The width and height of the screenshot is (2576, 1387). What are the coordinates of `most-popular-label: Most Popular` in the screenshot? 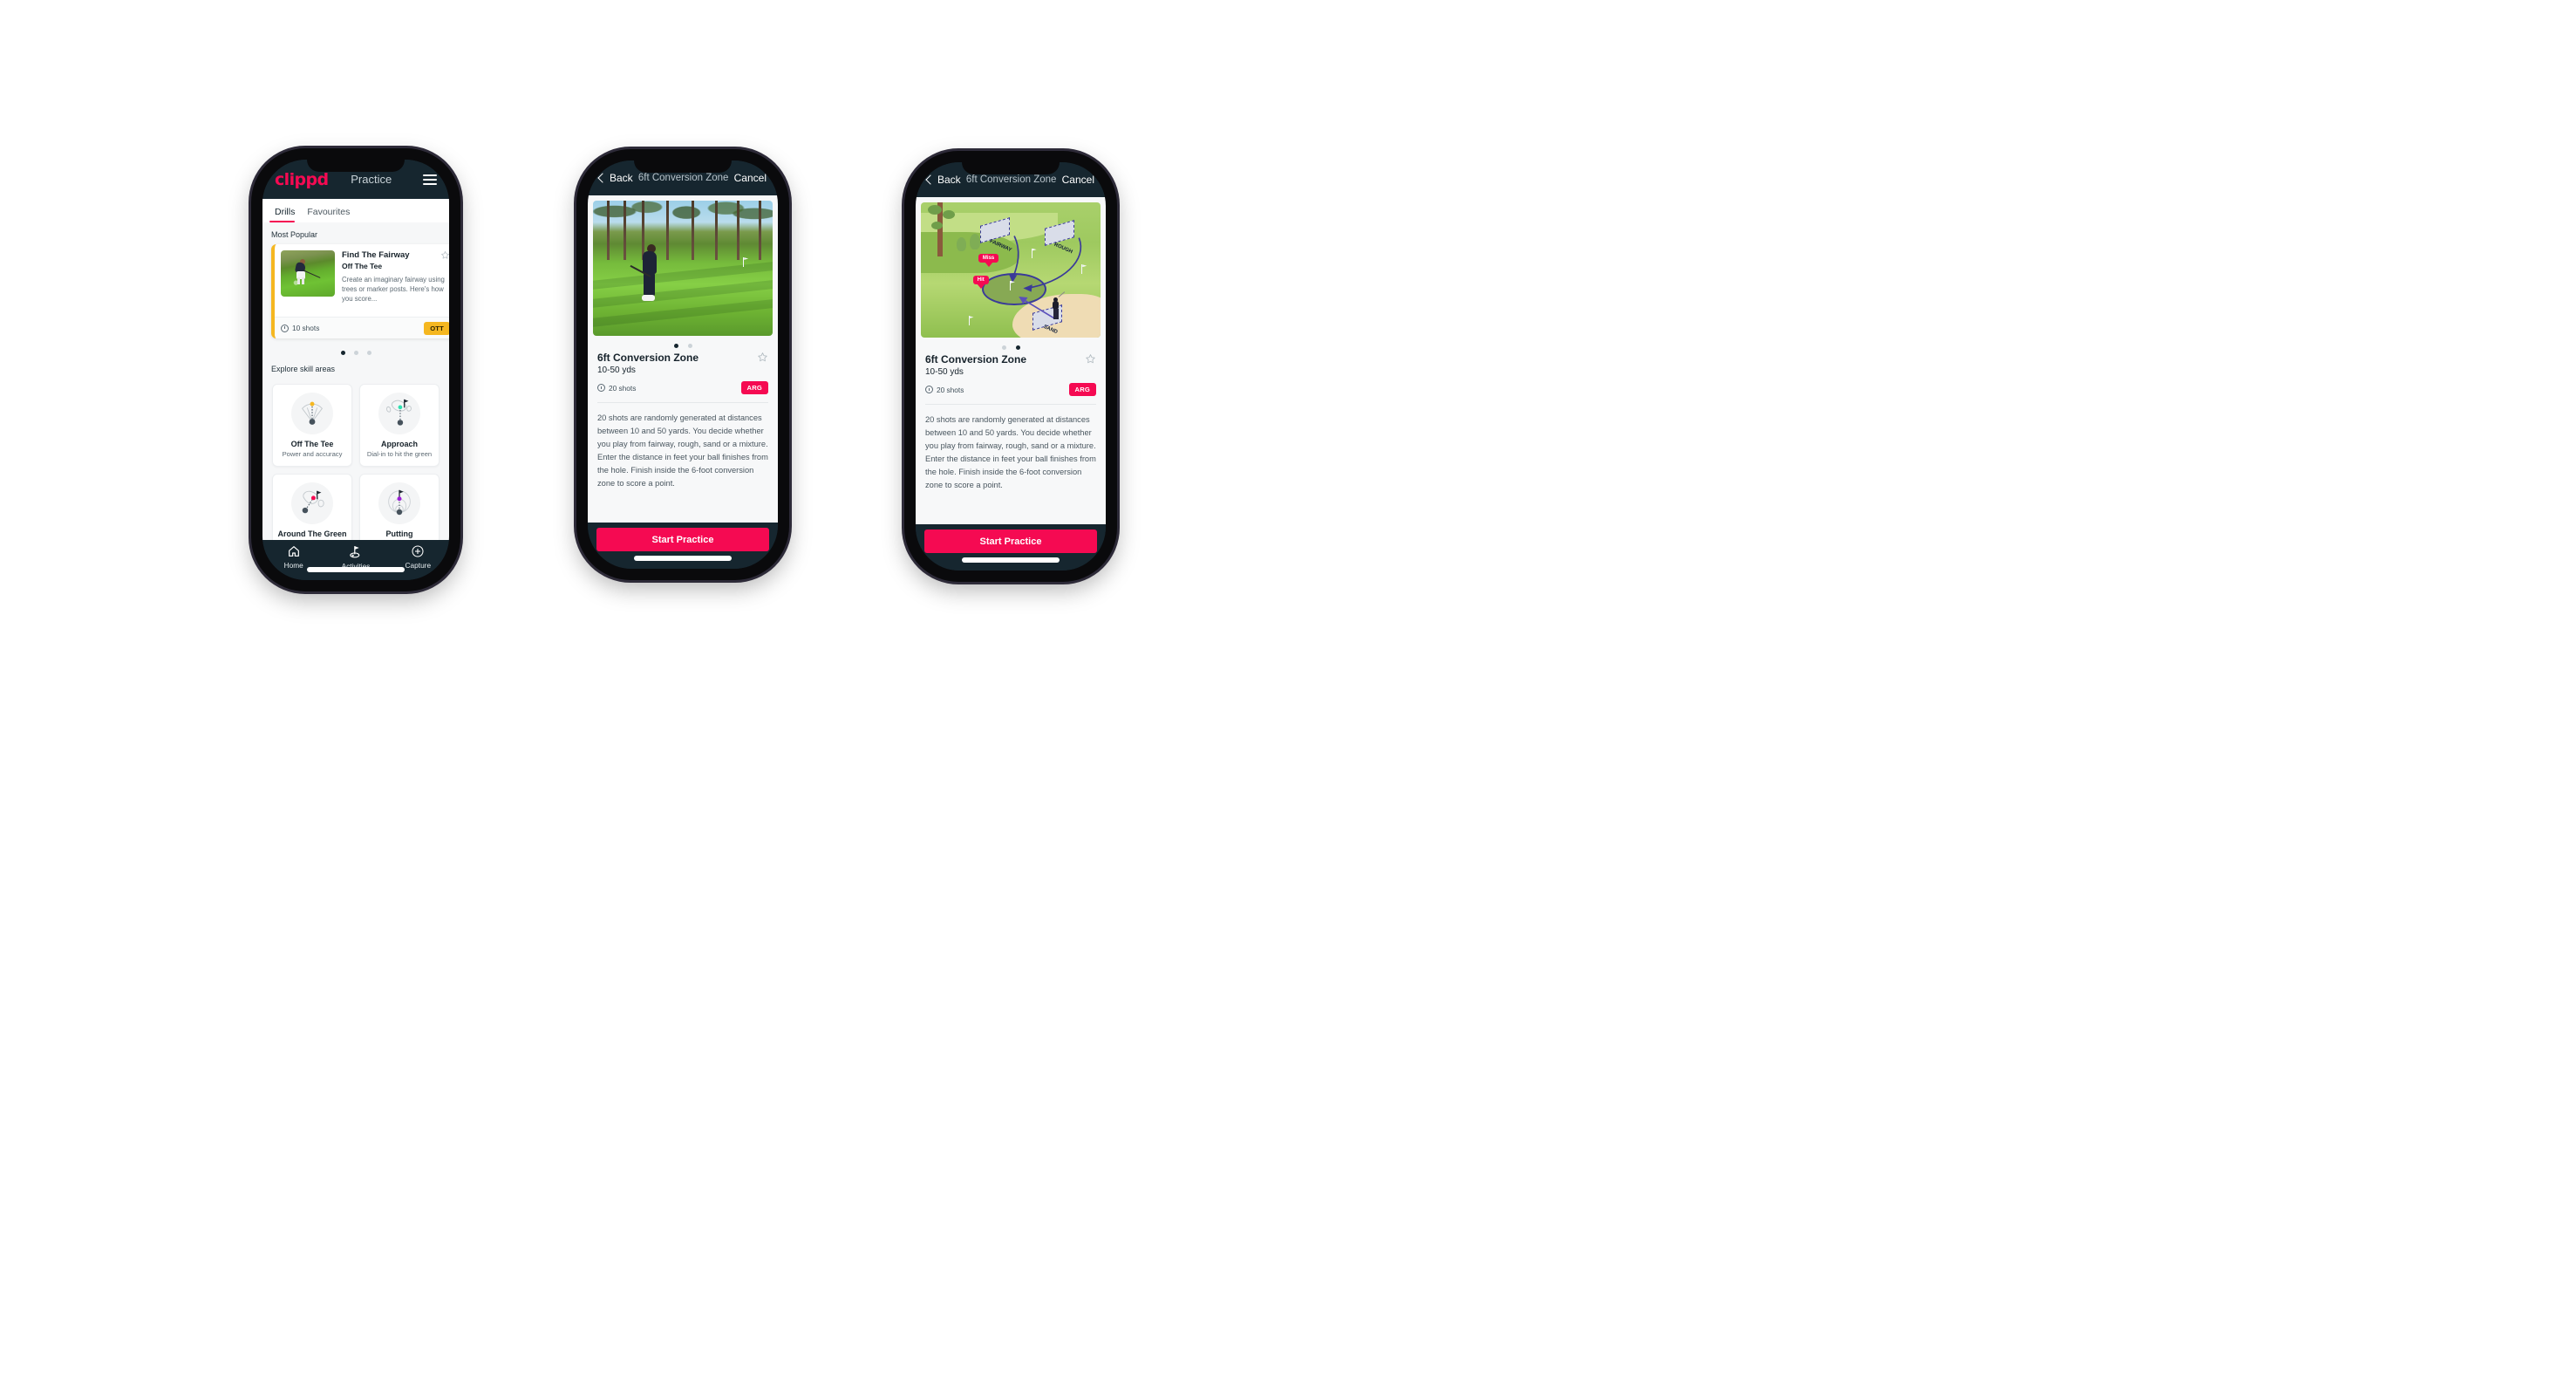 It's located at (294, 234).